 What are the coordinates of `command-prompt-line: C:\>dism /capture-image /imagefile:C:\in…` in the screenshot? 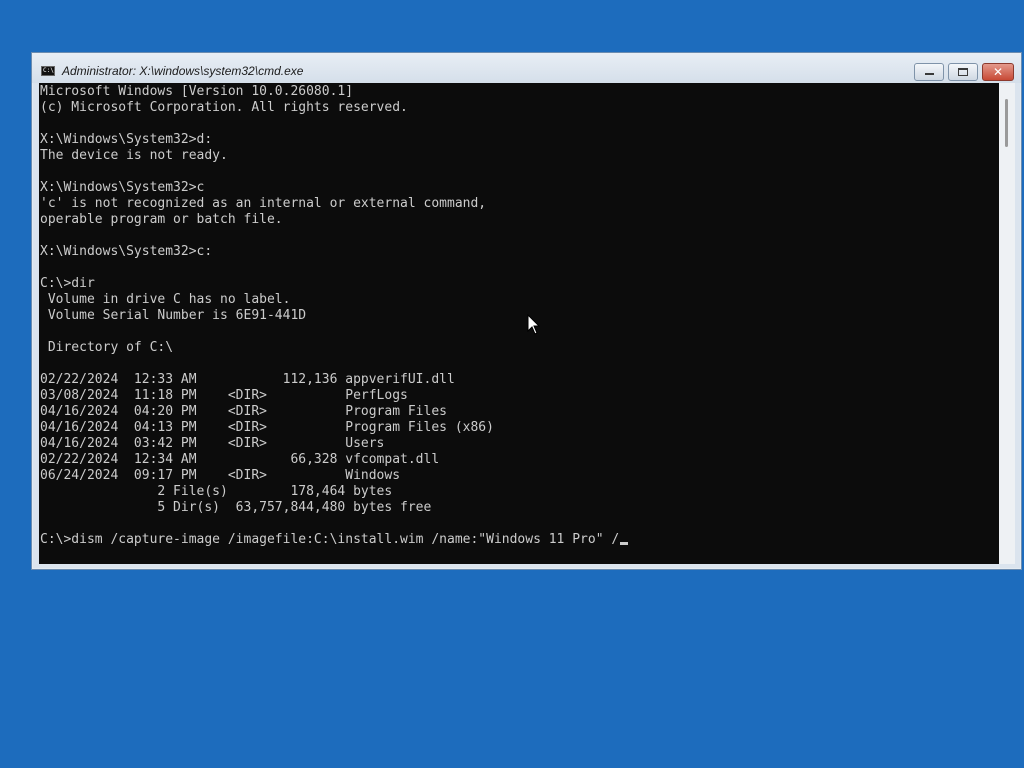 It's located at (334, 540).